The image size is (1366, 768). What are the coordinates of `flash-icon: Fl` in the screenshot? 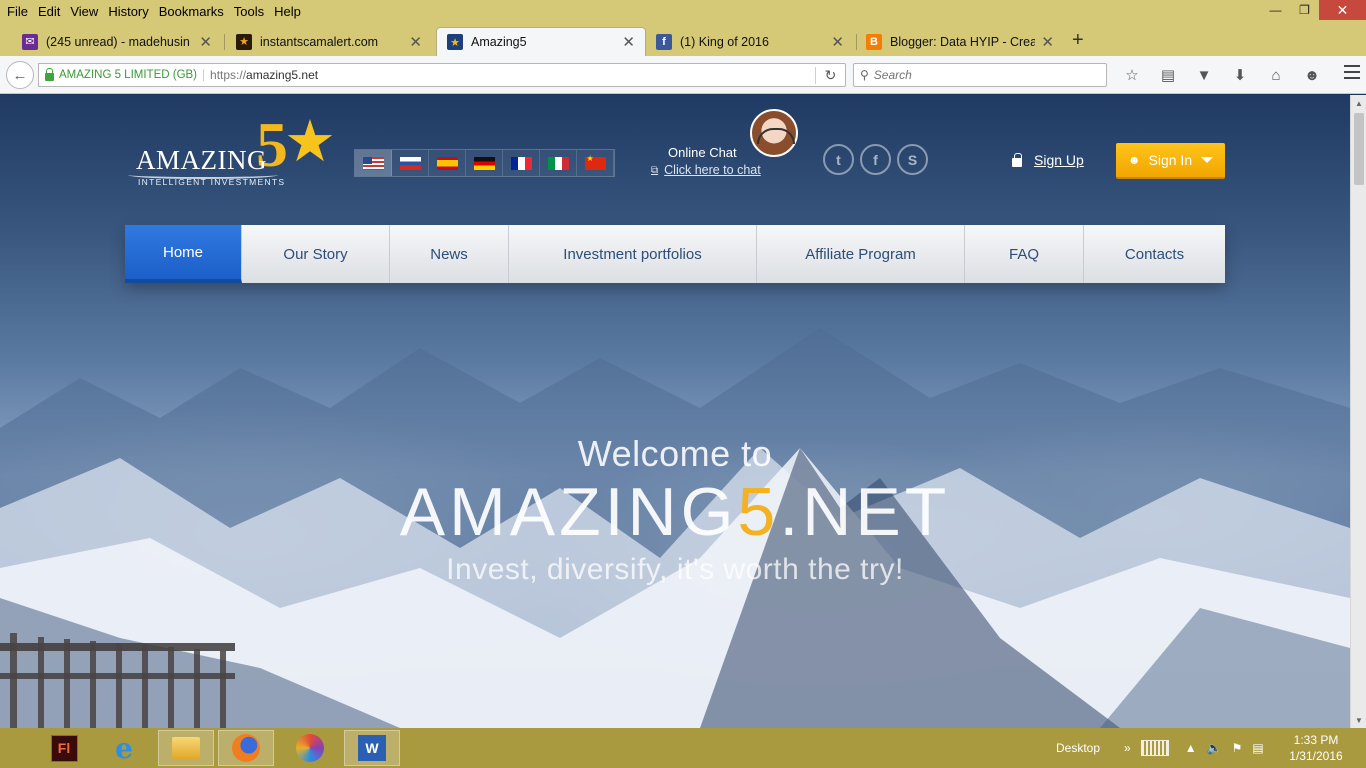 It's located at (64, 748).